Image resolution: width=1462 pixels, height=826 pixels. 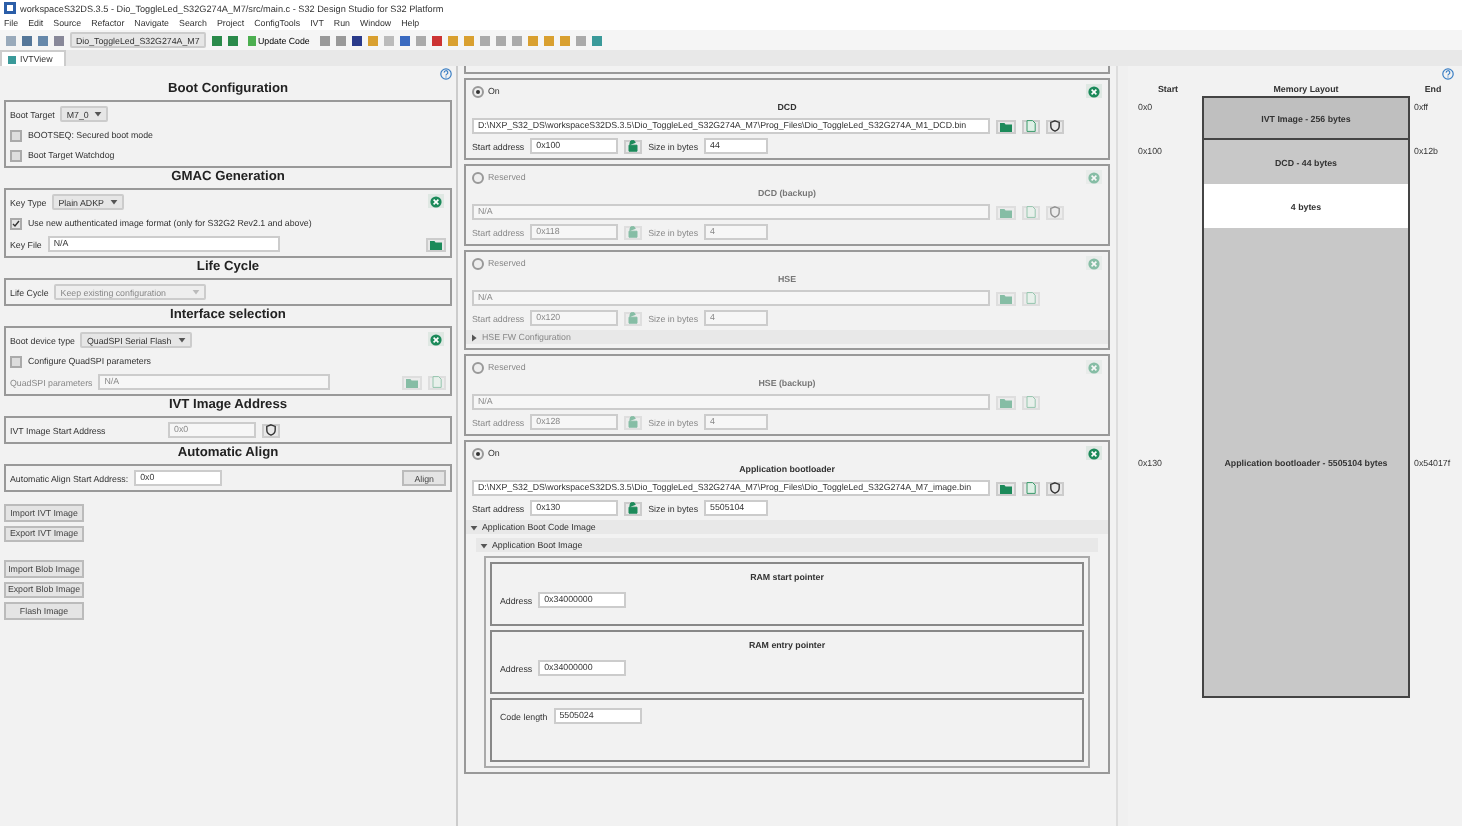 I want to click on caret-right-icon, so click(x=474, y=337).